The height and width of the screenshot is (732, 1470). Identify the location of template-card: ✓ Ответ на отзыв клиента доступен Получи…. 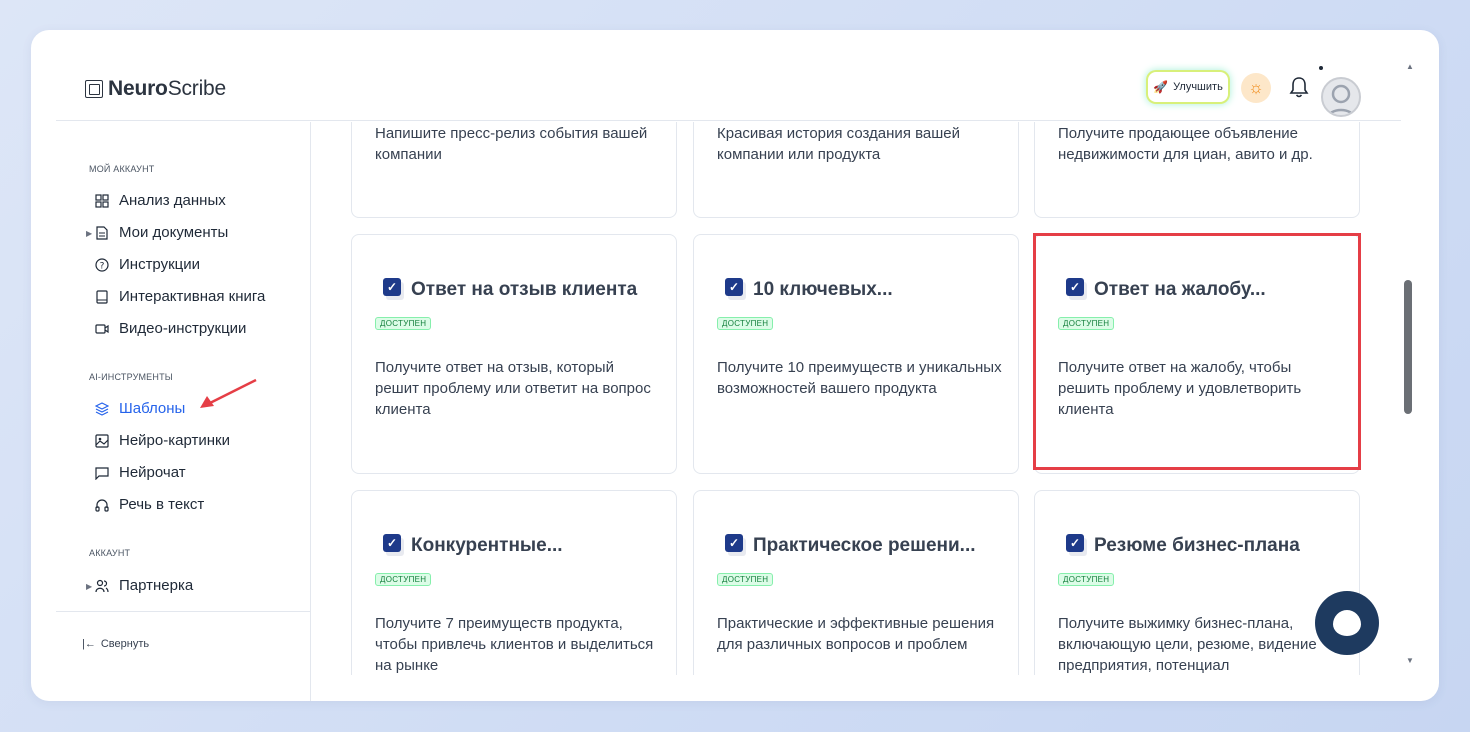
(514, 354).